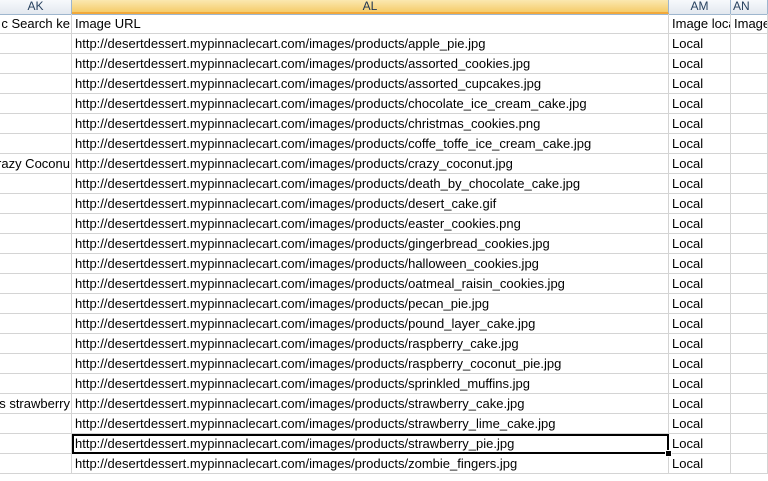  What do you see at coordinates (36, 404) in the screenshot?
I see `cell-ak: s strawberry` at bounding box center [36, 404].